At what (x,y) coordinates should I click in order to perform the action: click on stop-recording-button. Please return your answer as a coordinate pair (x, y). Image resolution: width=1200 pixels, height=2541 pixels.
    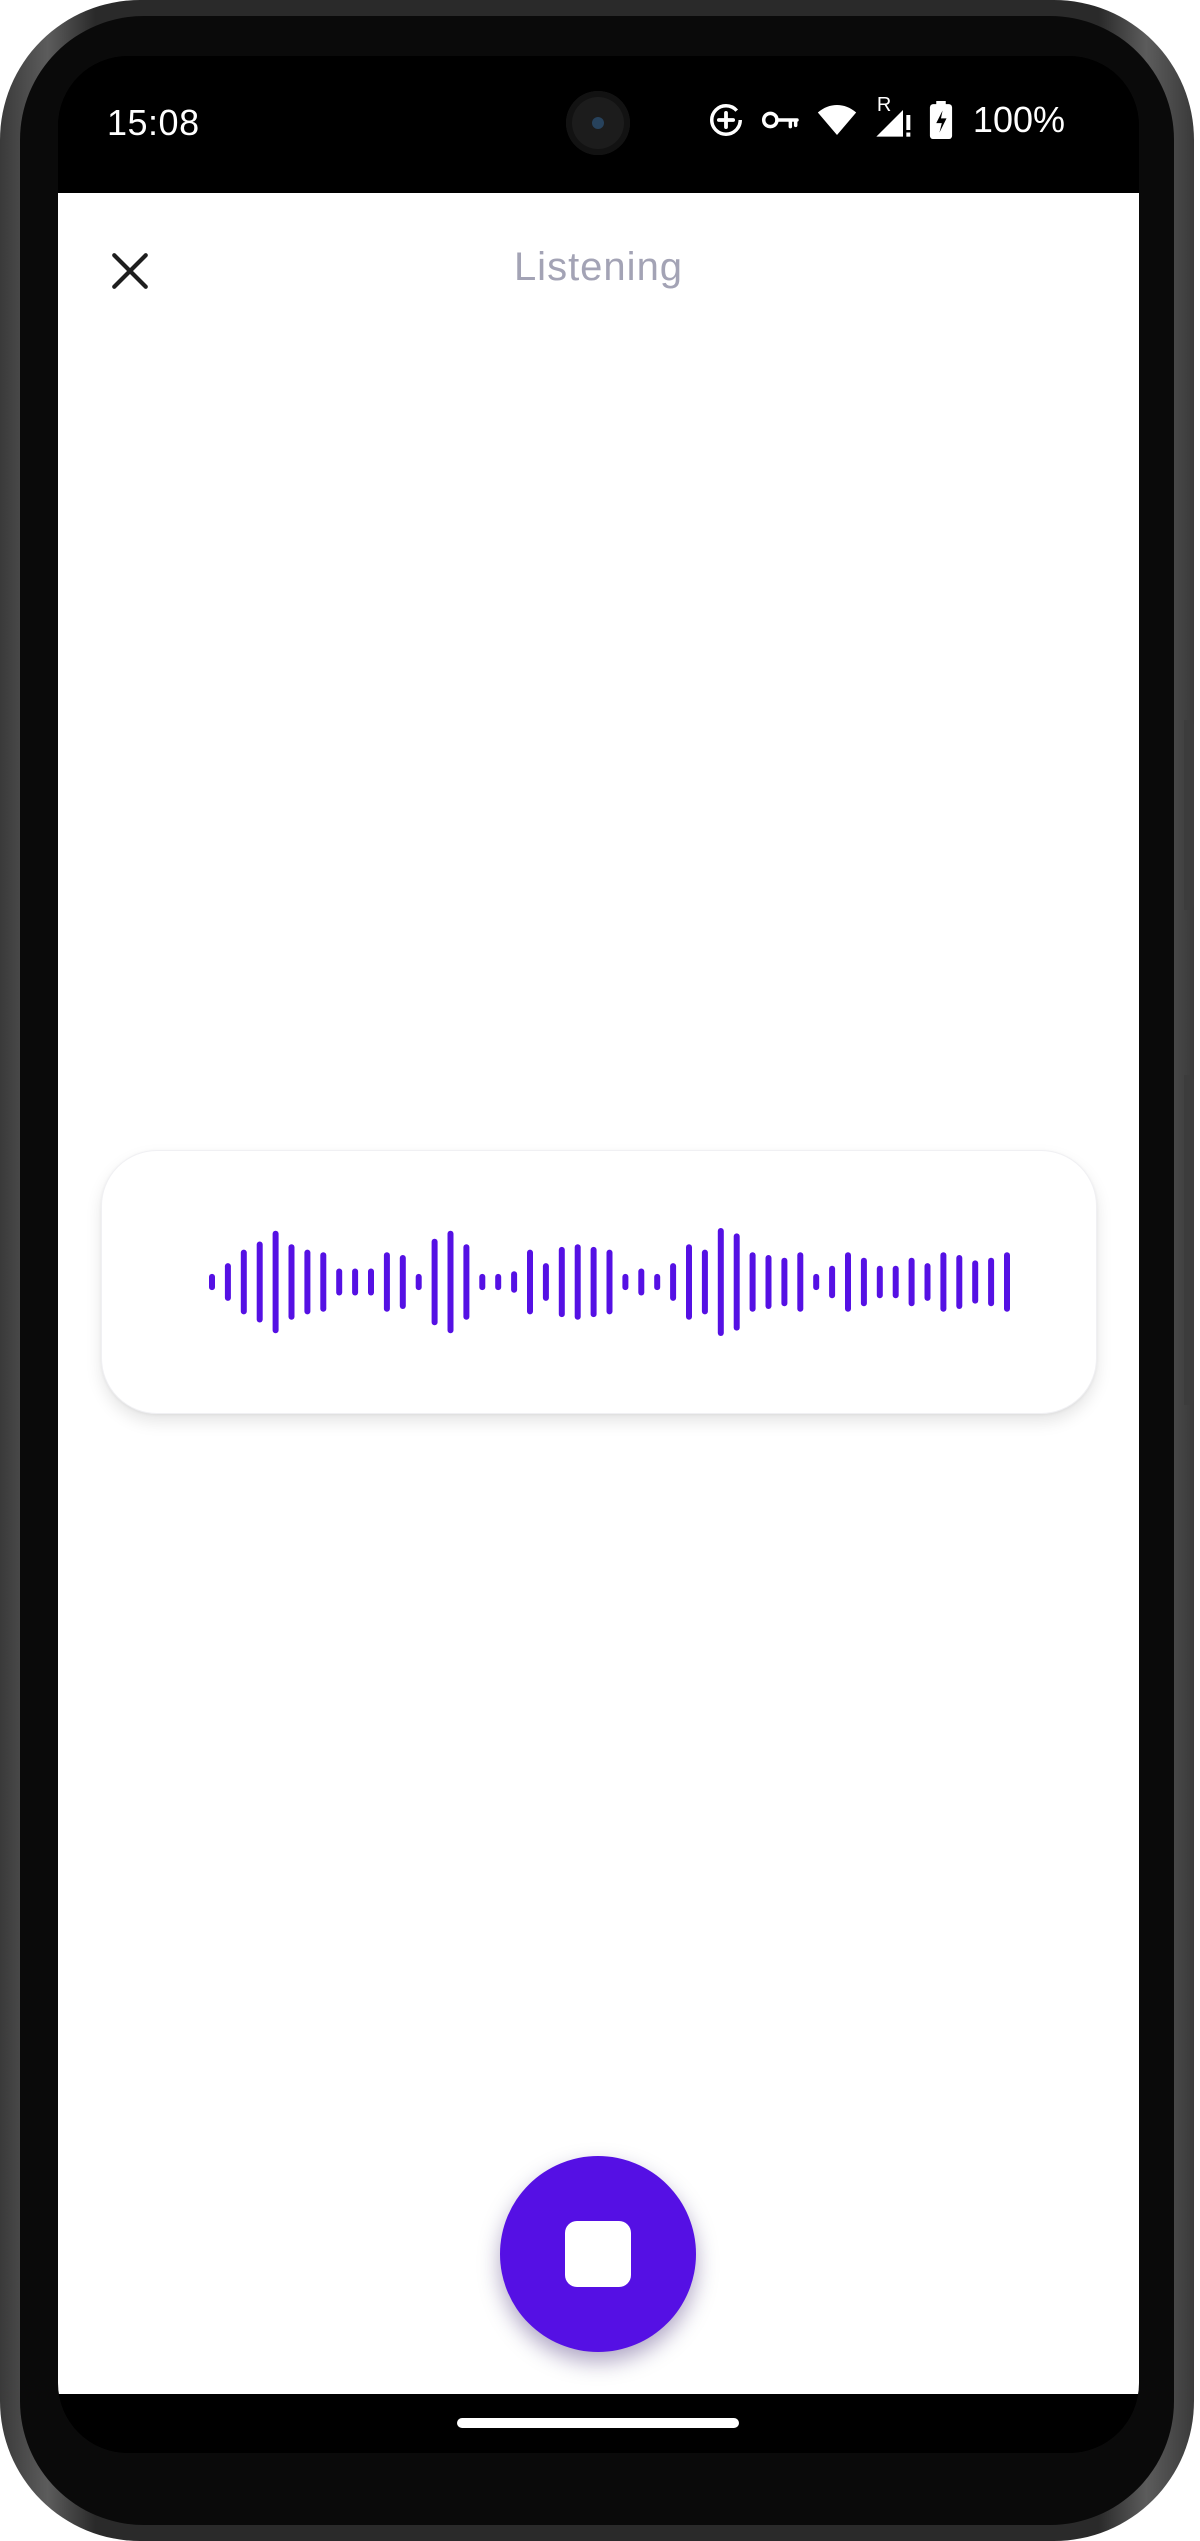
    Looking at the image, I should click on (598, 2254).